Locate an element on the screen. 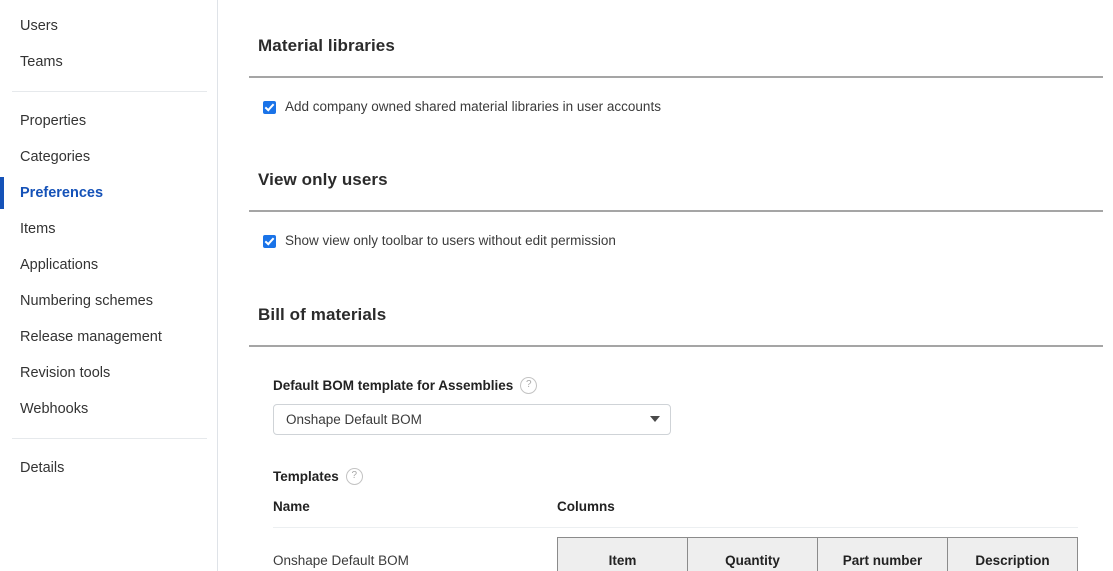 Image resolution: width=1113 pixels, height=571 pixels. default-bom-template-selected-value: Onshape Default BOM is located at coordinates (354, 419).